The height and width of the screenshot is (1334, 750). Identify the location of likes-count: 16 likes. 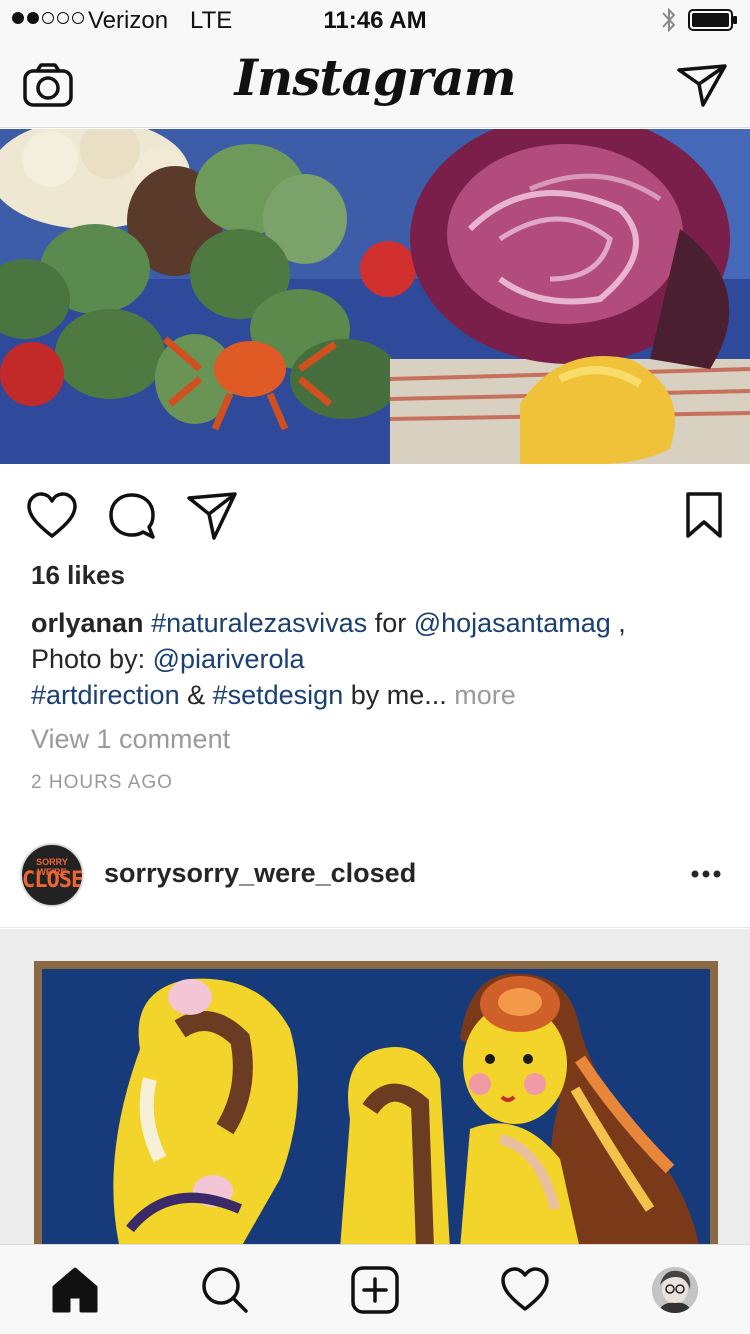
(78, 575).